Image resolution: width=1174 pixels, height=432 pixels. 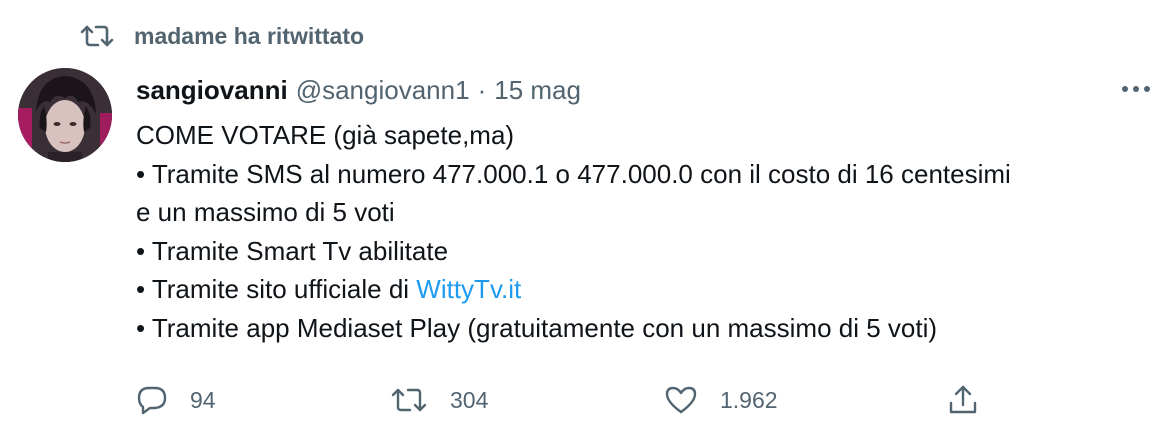 What do you see at coordinates (587, 400) in the screenshot?
I see `tweet-actions: 94 304 1.962` at bounding box center [587, 400].